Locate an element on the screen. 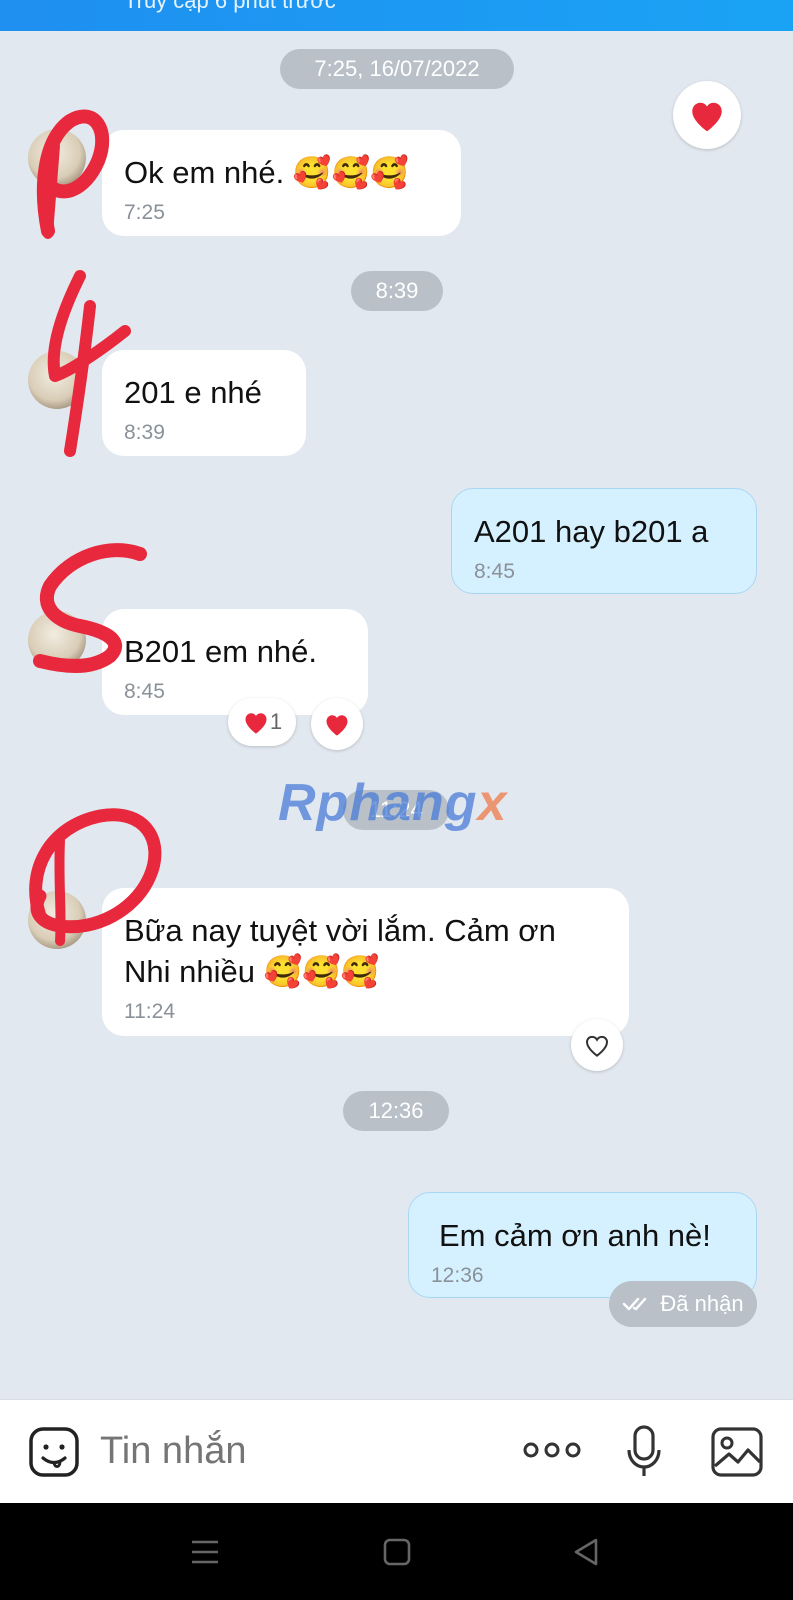  message-input is located at coordinates (290, 1451).